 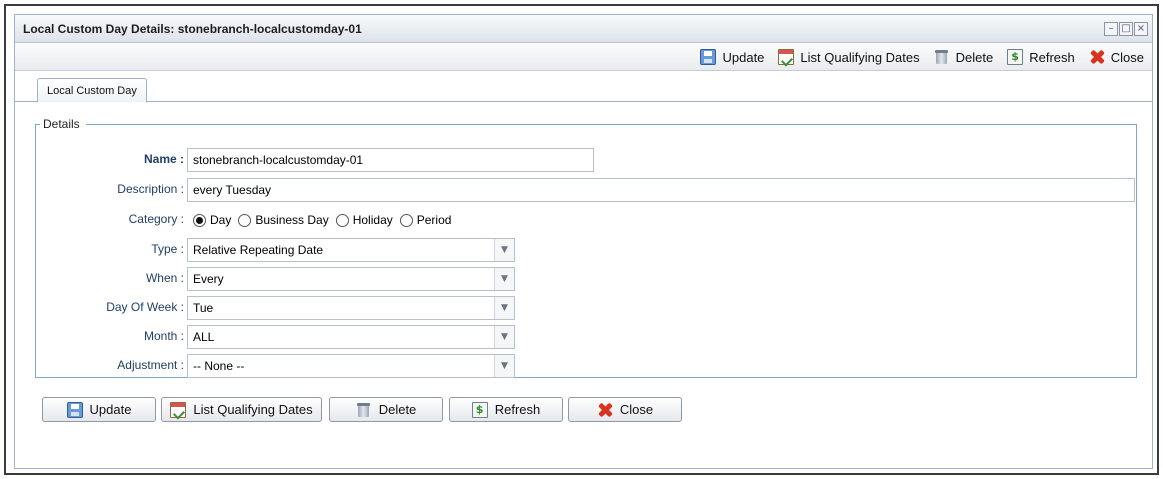 I want to click on maximize-icon: □, so click(x=1126, y=29).